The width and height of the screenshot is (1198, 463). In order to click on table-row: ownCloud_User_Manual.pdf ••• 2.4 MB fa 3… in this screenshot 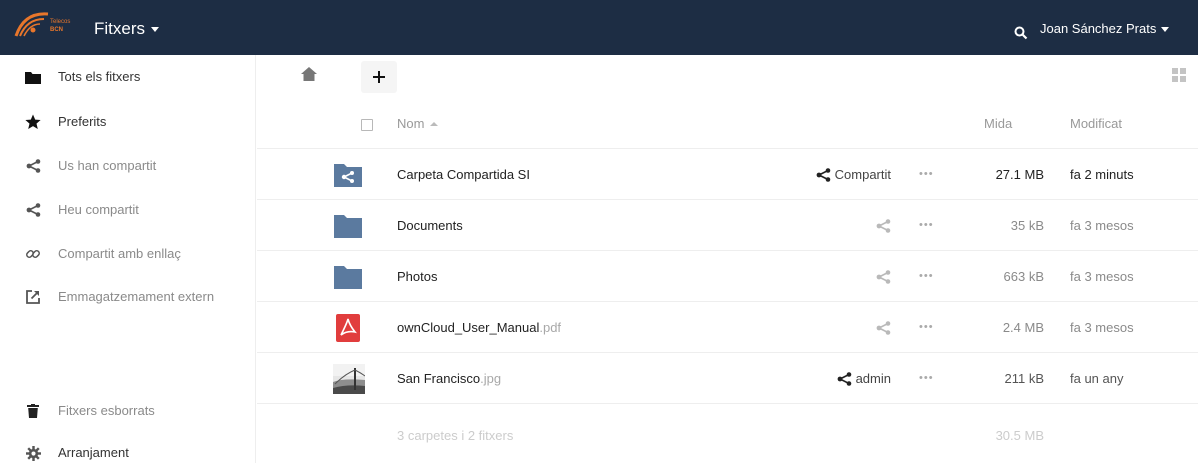, I will do `click(727, 327)`.